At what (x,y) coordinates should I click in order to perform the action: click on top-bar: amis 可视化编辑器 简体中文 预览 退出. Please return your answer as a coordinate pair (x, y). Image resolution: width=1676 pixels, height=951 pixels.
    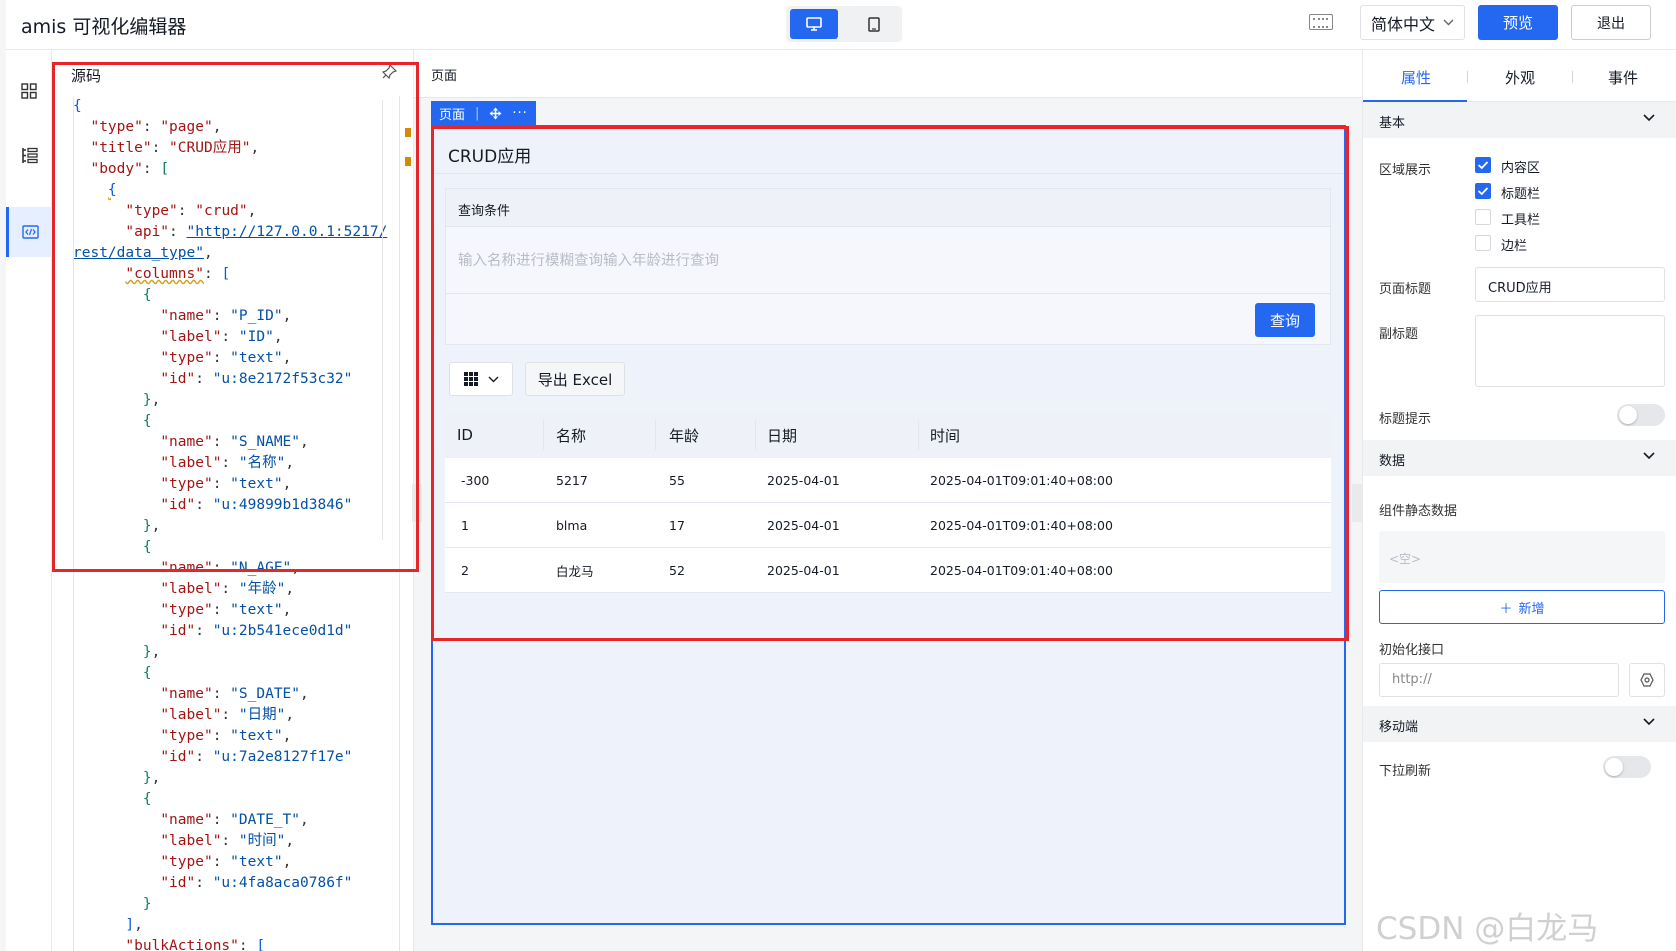
    Looking at the image, I should click on (841, 25).